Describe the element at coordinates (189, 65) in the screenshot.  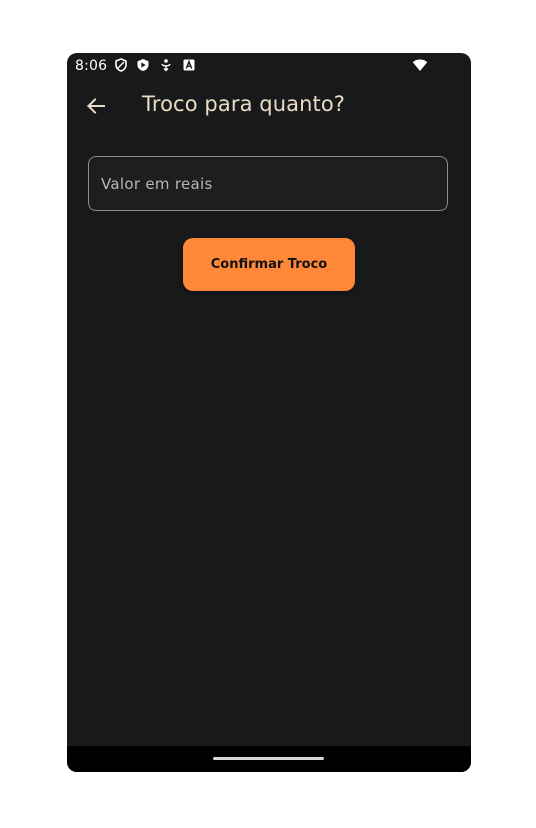
I see `font-a-icon` at that location.